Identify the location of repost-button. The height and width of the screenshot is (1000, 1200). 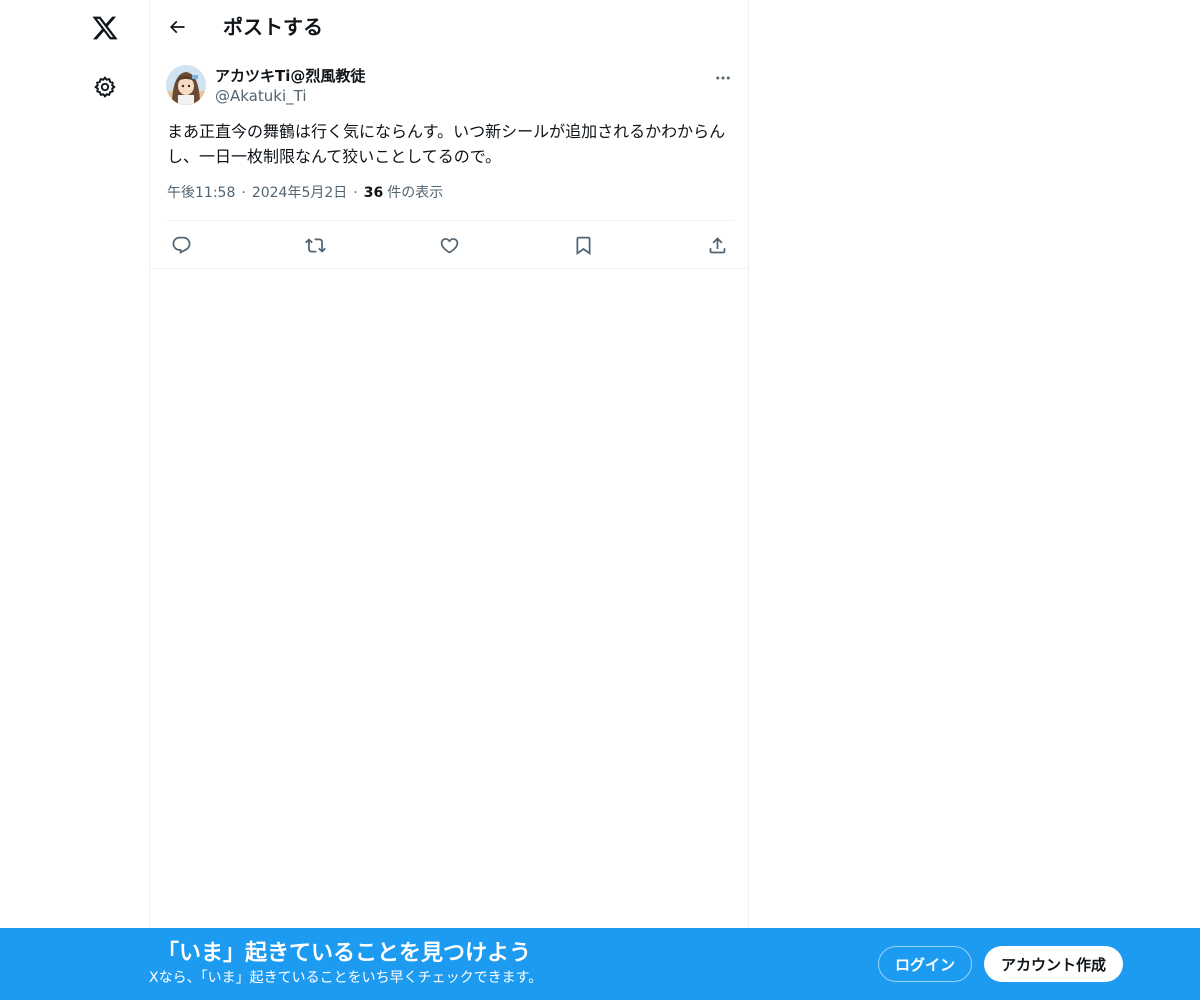
(315, 245).